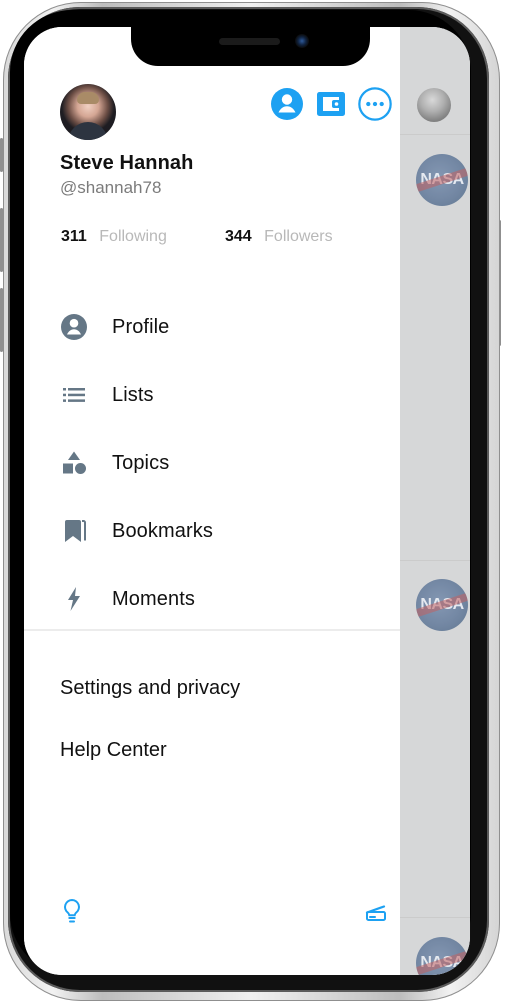  I want to click on follow-stats: 311 Following 344 Followers, so click(206, 239).